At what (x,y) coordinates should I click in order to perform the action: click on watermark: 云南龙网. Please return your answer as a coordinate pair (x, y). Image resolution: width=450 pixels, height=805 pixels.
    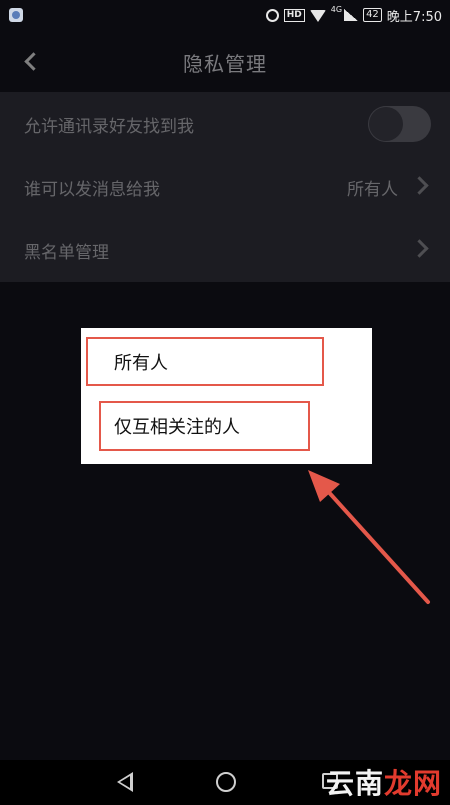
    Looking at the image, I should click on (384, 782).